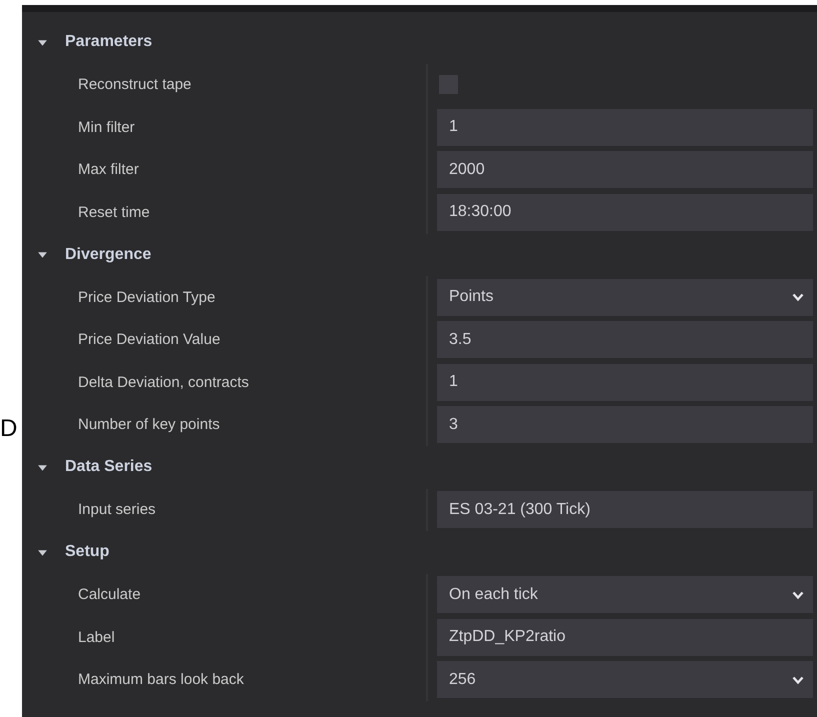  I want to click on input-field: 2000, so click(625, 169).